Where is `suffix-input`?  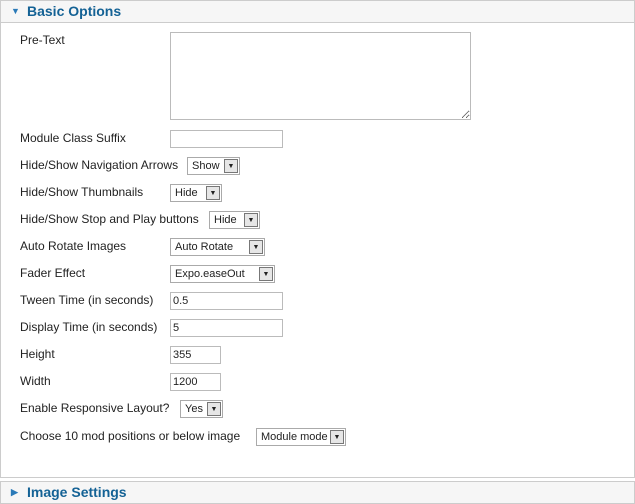 suffix-input is located at coordinates (226, 139).